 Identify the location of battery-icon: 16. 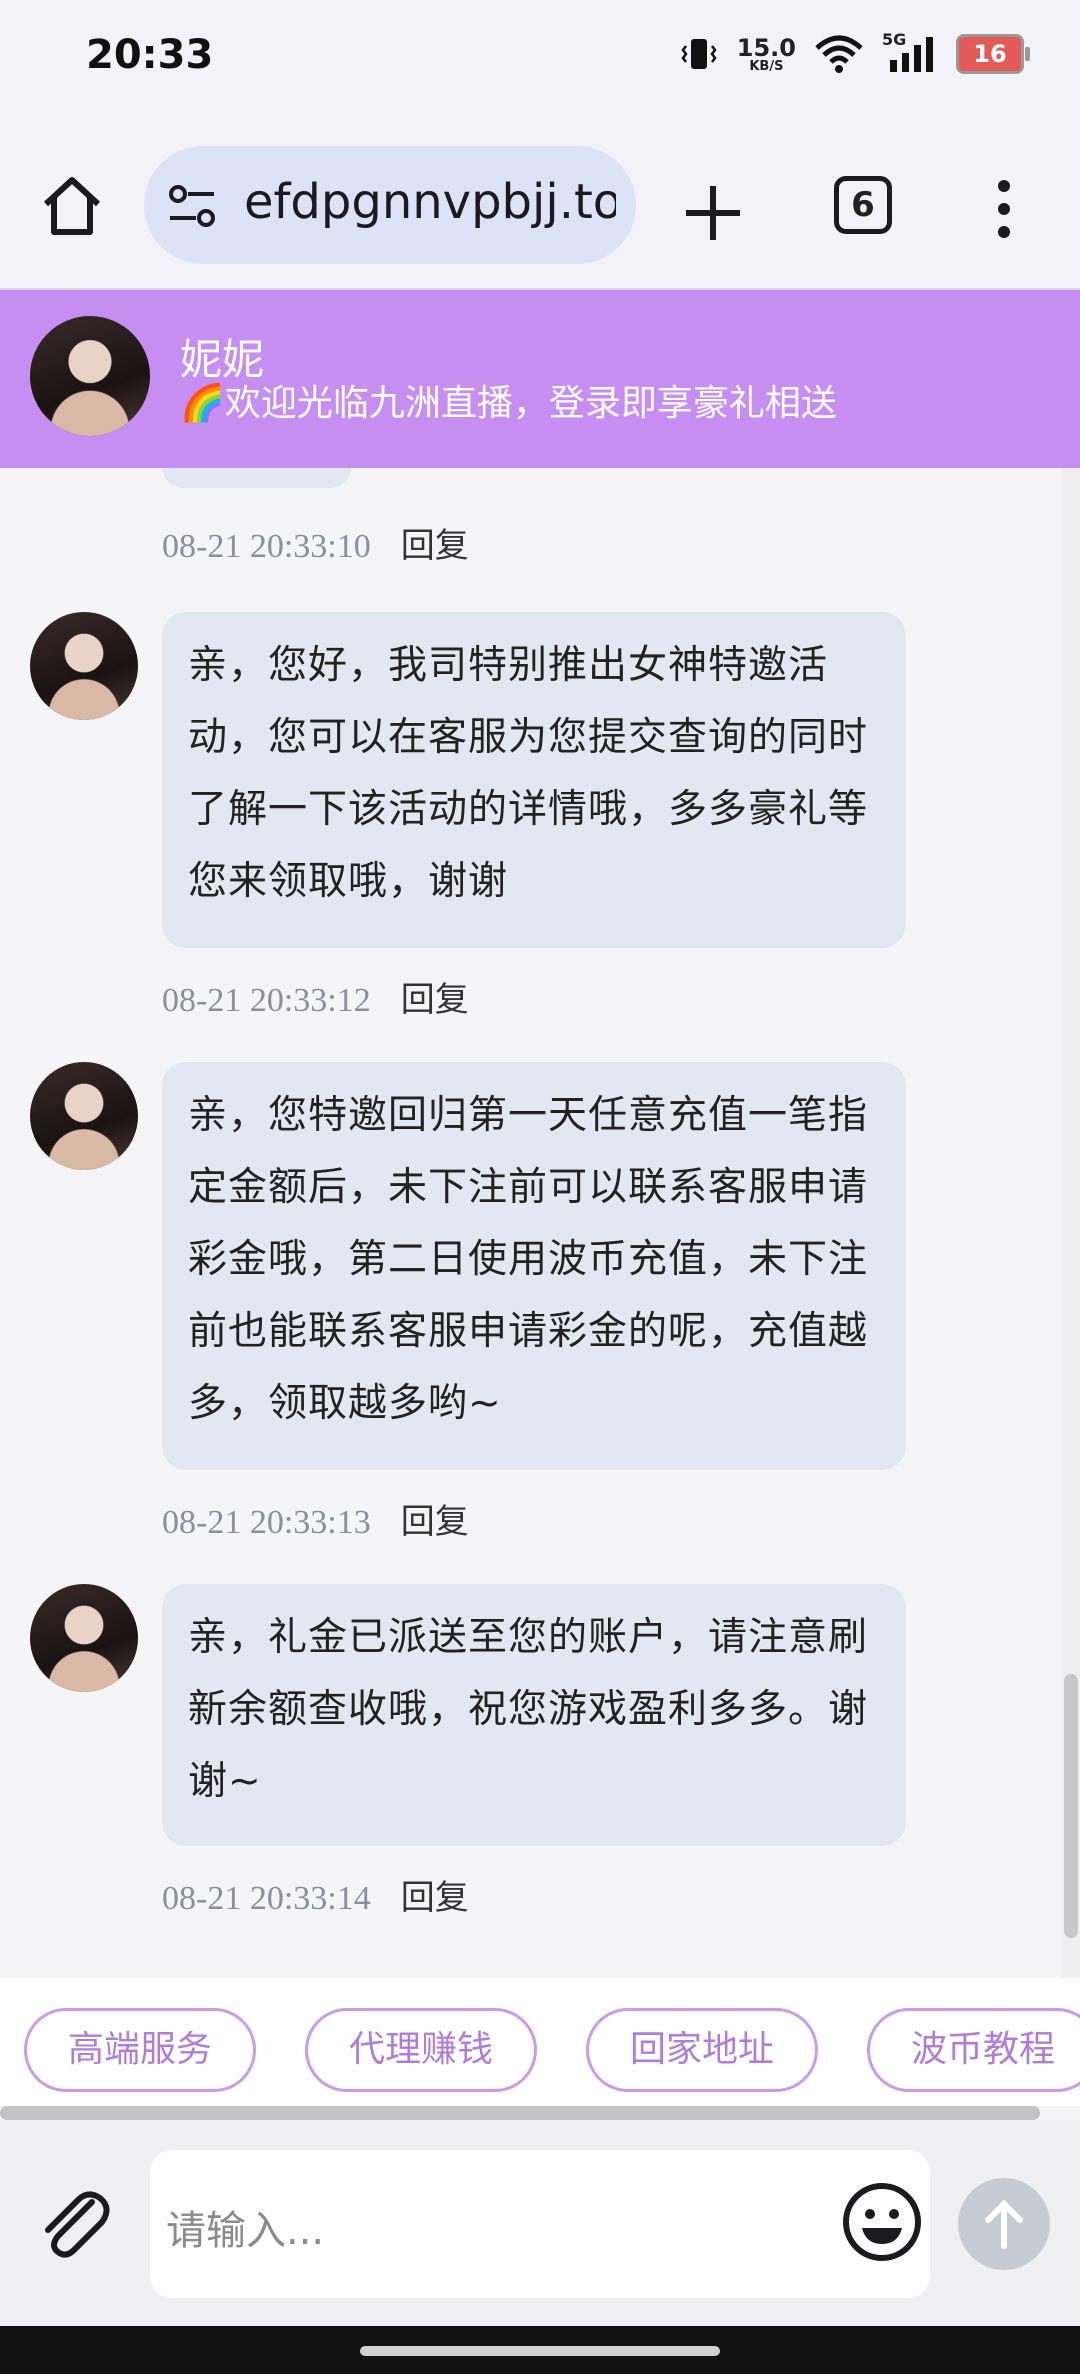
(993, 54).